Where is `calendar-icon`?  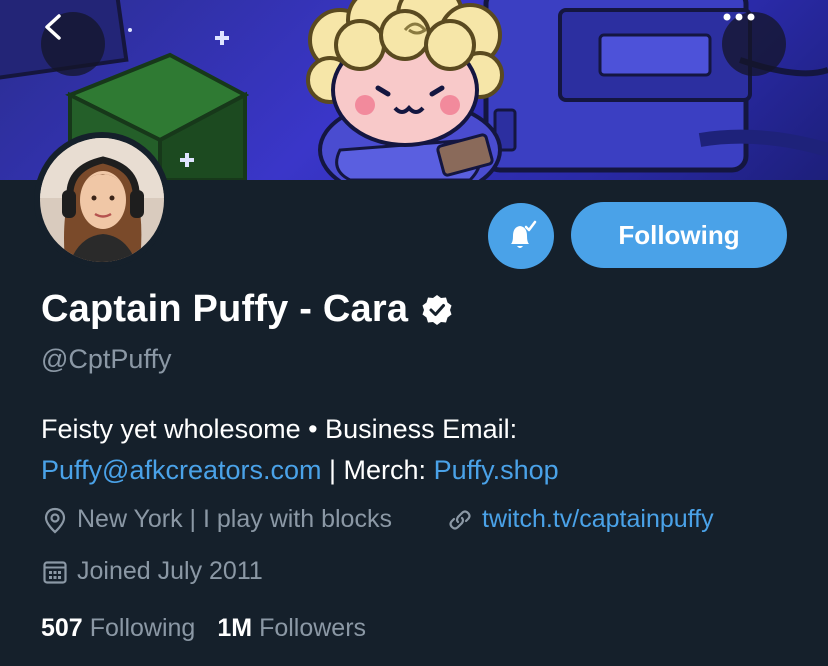 calendar-icon is located at coordinates (55, 572).